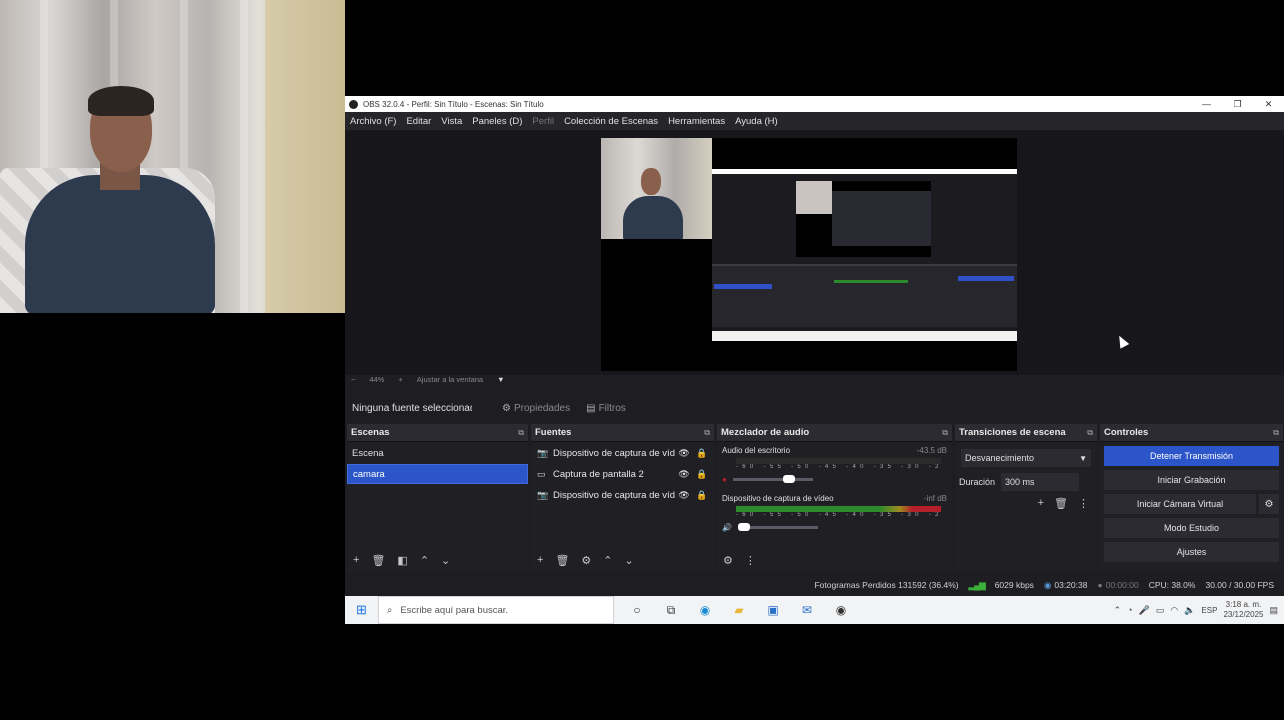 Image resolution: width=1284 pixels, height=720 pixels. What do you see at coordinates (1118, 610) in the screenshot?
I see `tray-chevron-icon: ⌃` at bounding box center [1118, 610].